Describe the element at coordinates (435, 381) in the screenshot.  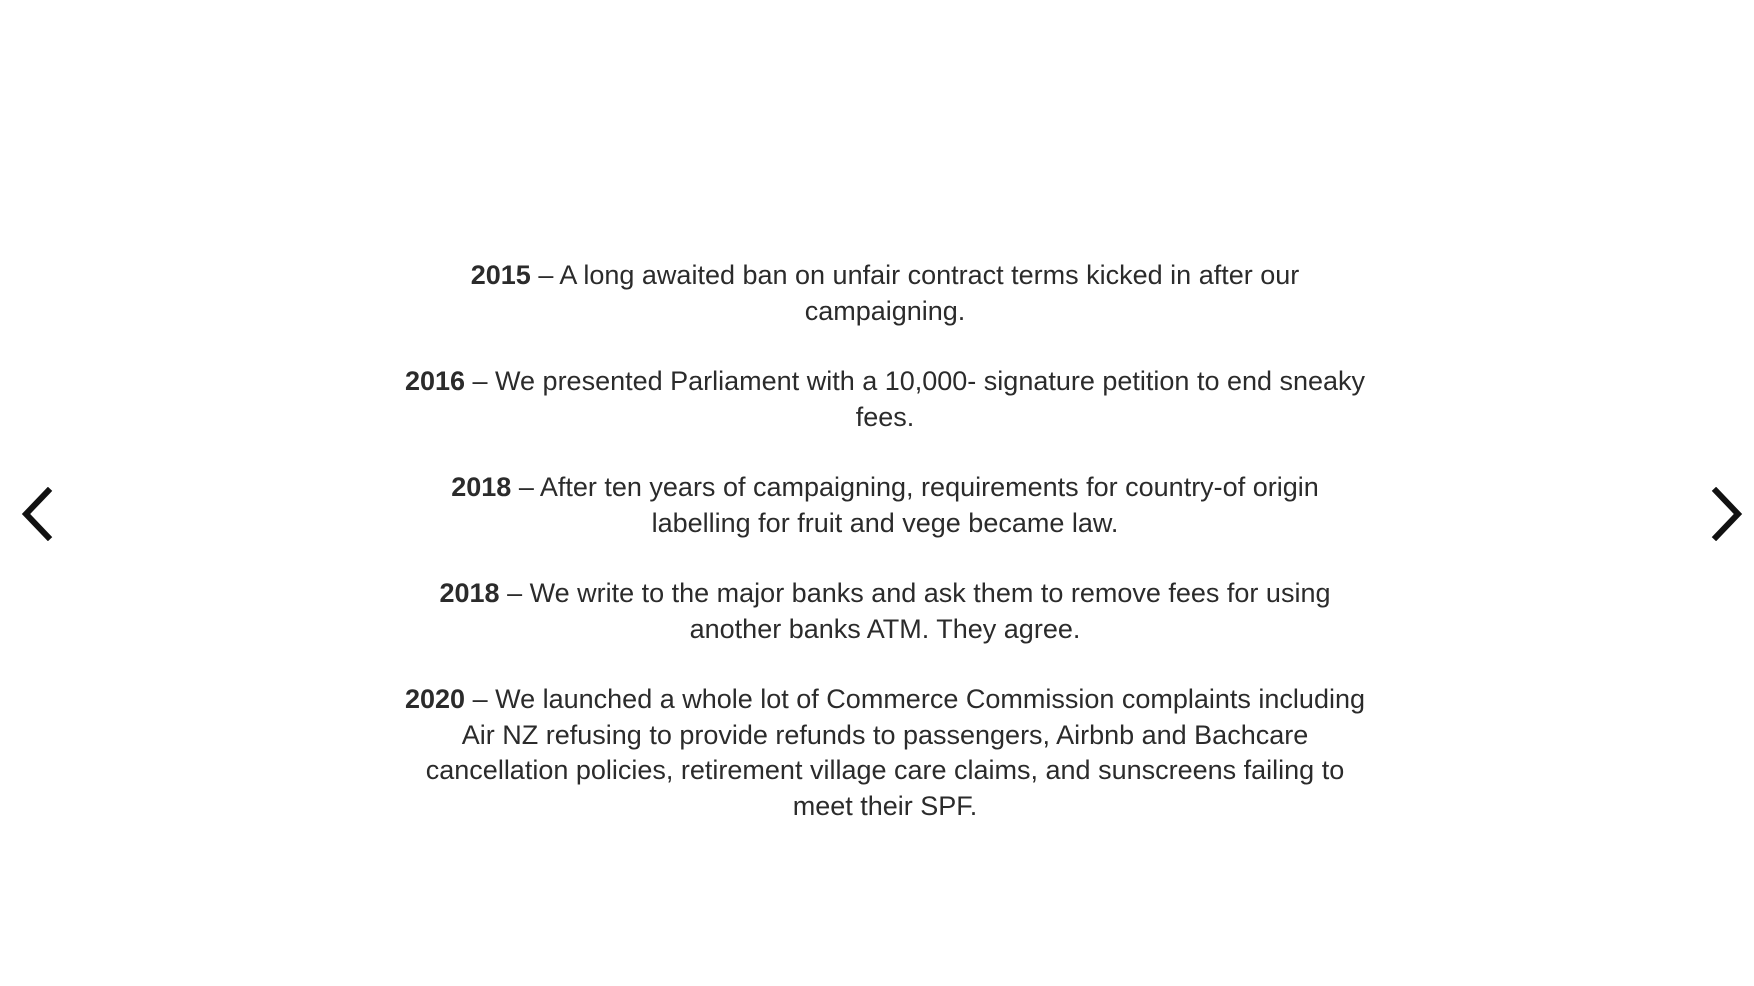
I see `entry-year: 2016` at that location.